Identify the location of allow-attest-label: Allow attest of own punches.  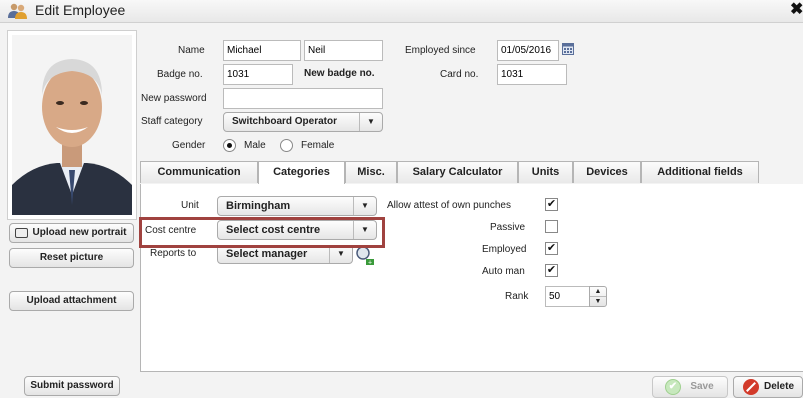
(449, 205).